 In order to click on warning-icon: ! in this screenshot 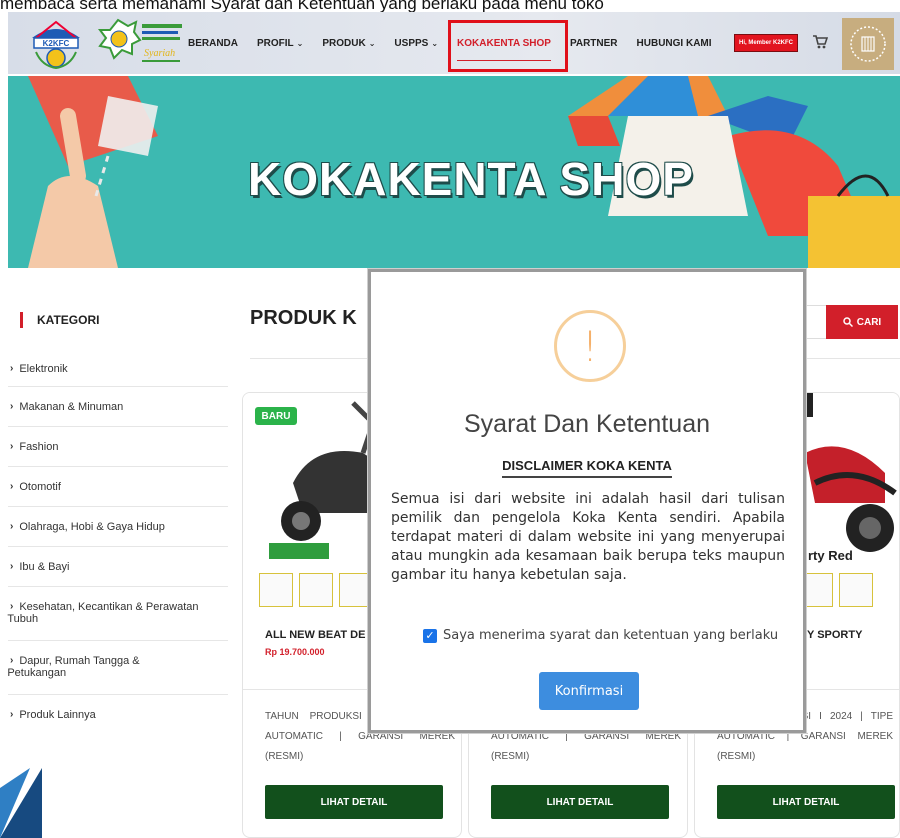, I will do `click(590, 346)`.